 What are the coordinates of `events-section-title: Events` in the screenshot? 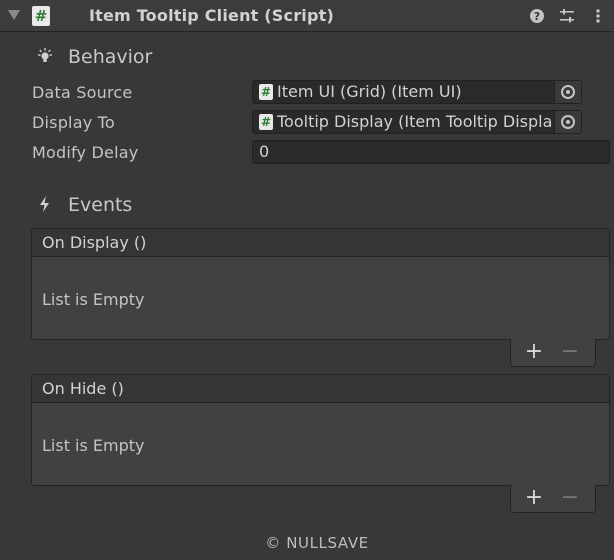 It's located at (100, 205).